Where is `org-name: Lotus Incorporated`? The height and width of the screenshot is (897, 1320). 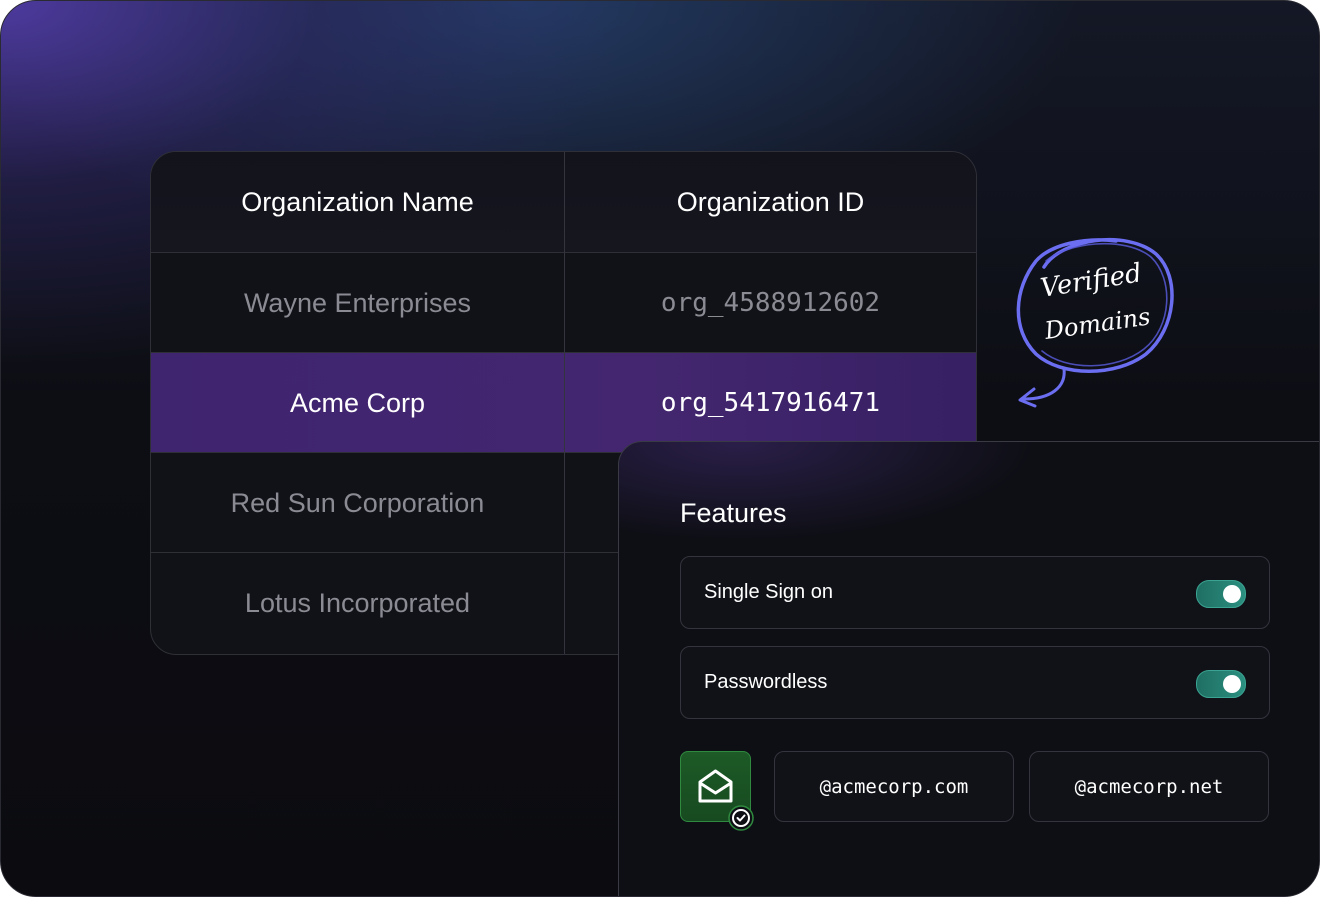
org-name: Lotus Incorporated is located at coordinates (357, 602).